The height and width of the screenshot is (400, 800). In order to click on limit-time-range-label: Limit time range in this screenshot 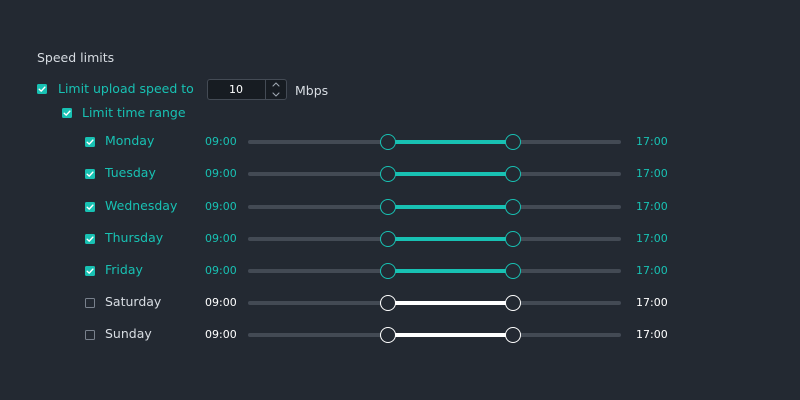, I will do `click(134, 113)`.